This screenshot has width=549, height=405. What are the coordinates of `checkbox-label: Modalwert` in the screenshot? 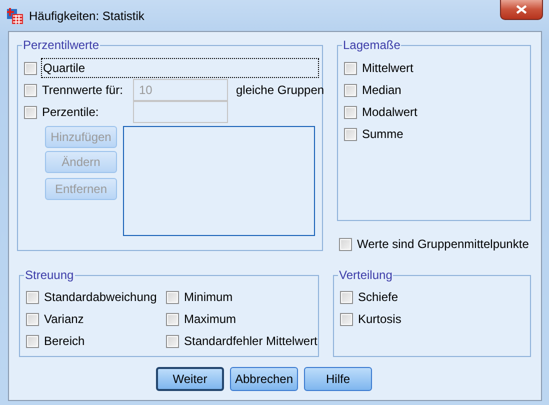 It's located at (390, 112).